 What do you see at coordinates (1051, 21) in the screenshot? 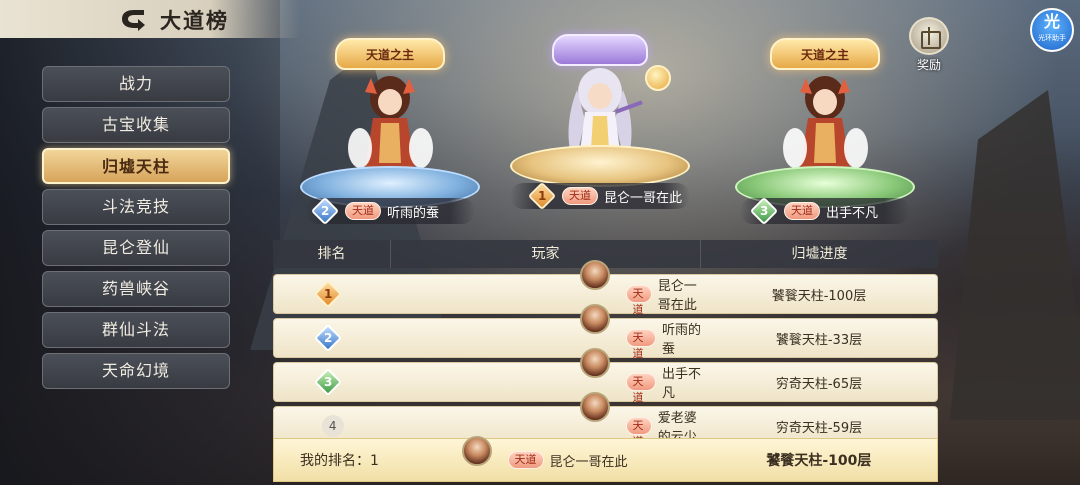
I see `assistant-icon-glyph: 光` at bounding box center [1051, 21].